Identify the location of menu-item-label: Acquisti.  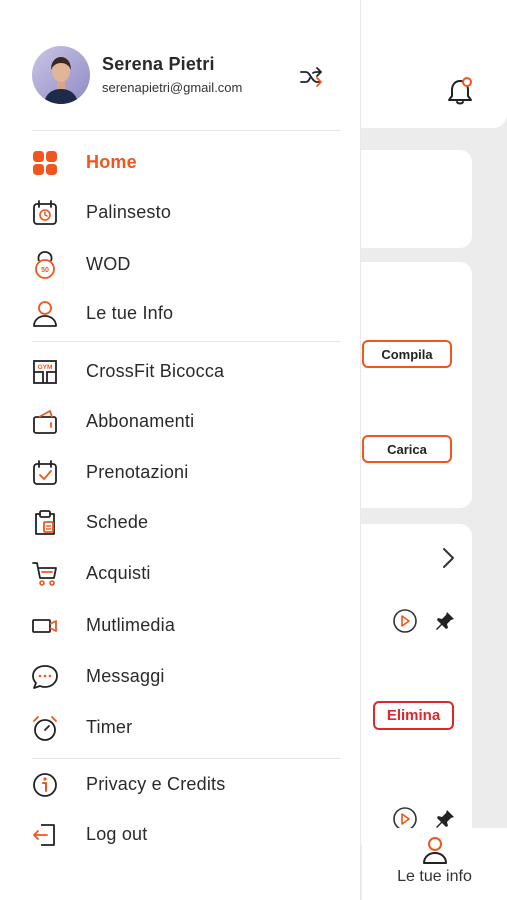
(118, 573).